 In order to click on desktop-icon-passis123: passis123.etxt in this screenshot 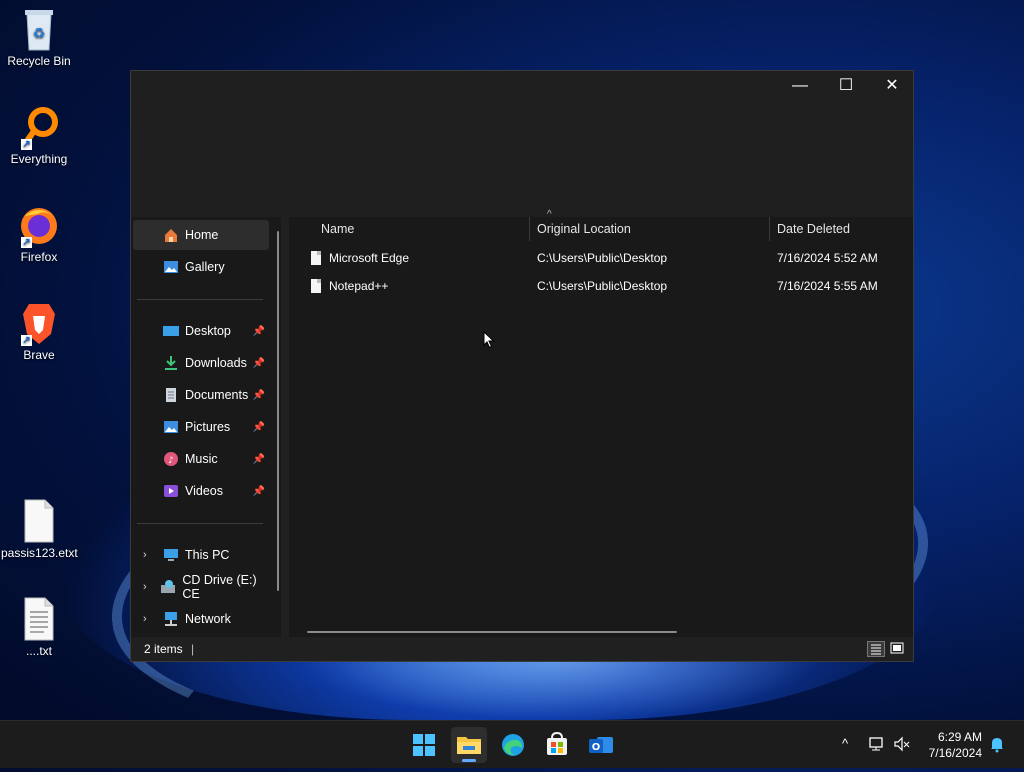, I will do `click(39, 529)`.